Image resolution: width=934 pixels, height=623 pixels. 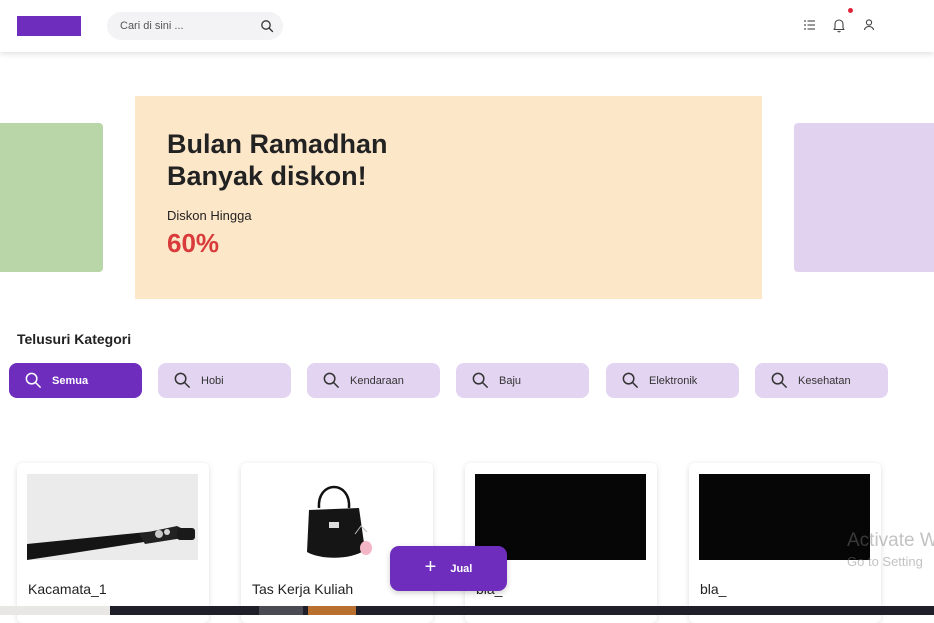 I want to click on category-label: Kendaraan, so click(x=377, y=380).